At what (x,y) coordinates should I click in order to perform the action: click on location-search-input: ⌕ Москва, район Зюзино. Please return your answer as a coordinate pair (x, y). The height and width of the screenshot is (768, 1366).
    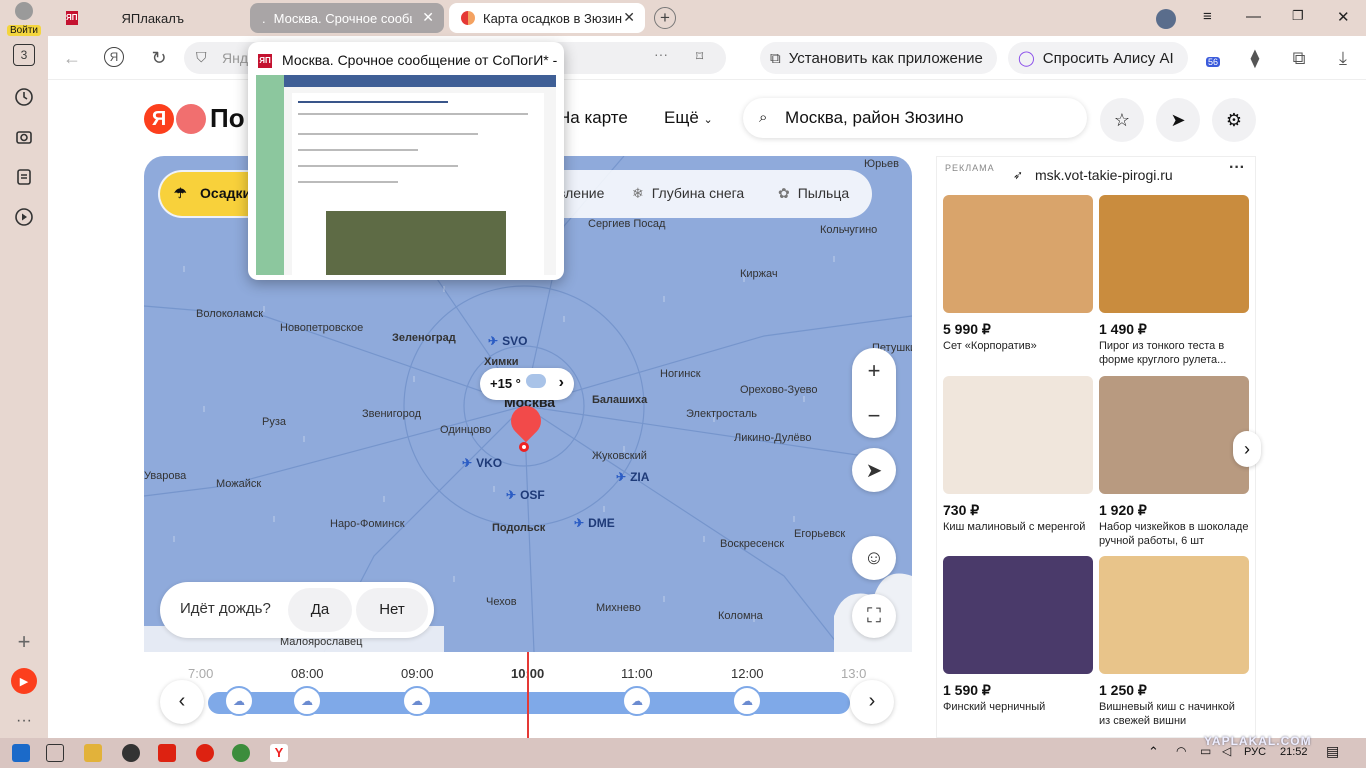
    Looking at the image, I should click on (915, 118).